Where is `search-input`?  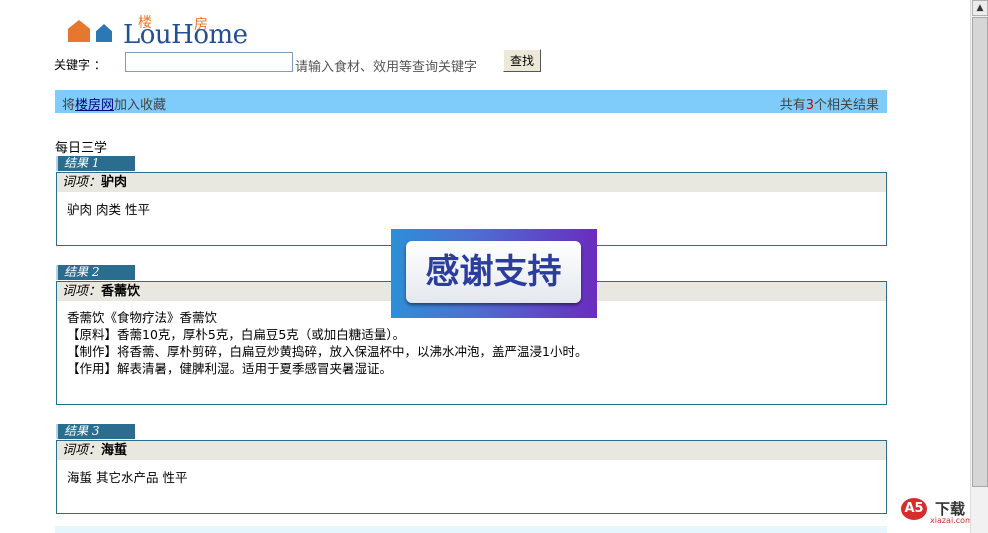 search-input is located at coordinates (209, 62).